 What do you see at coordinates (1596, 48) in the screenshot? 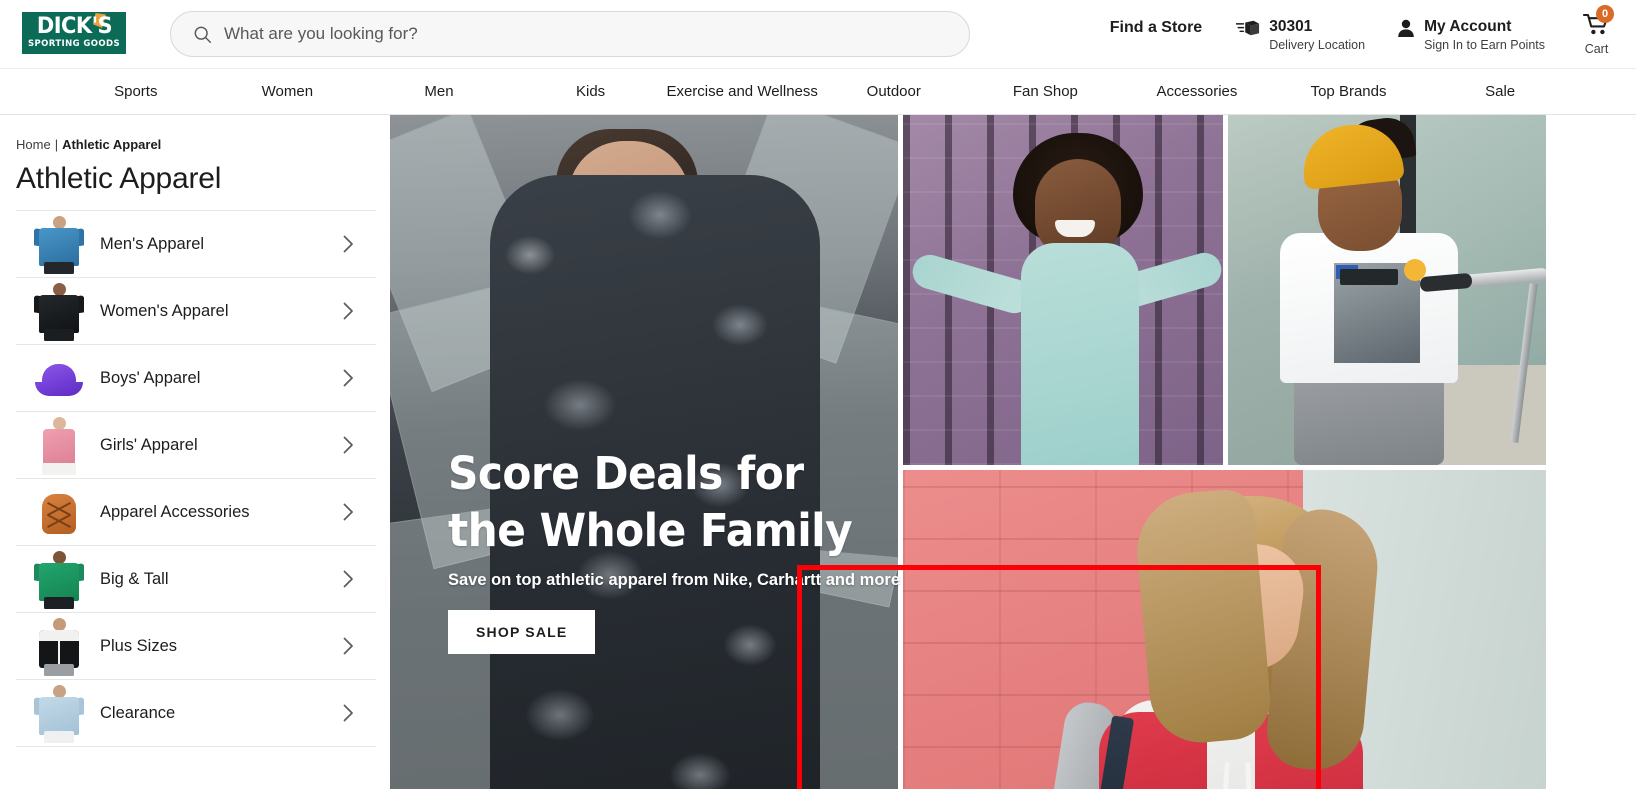
I see `cart-label: Cart` at bounding box center [1596, 48].